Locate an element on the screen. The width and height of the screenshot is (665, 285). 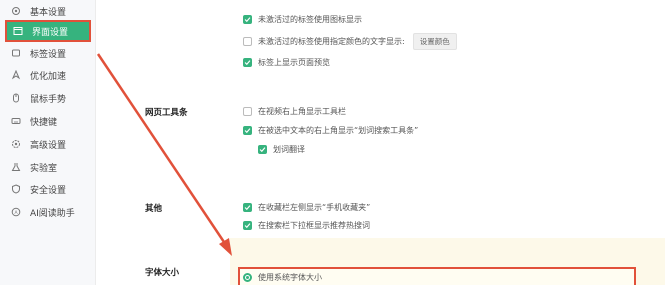
section-title-toolbar: 网页工具条 is located at coordinates (166, 113).